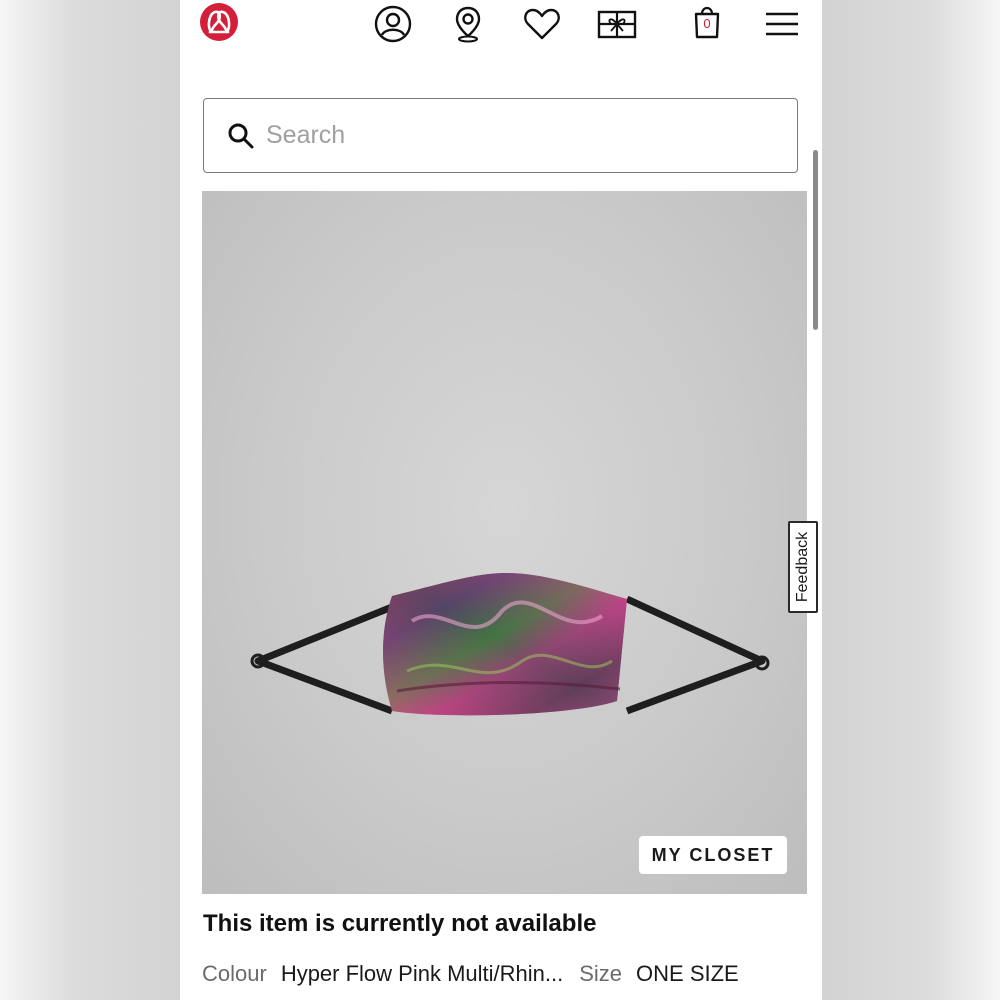 This screenshot has width=1000, height=1000. Describe the element at coordinates (707, 23) in the screenshot. I see `bag-count: 0` at that location.